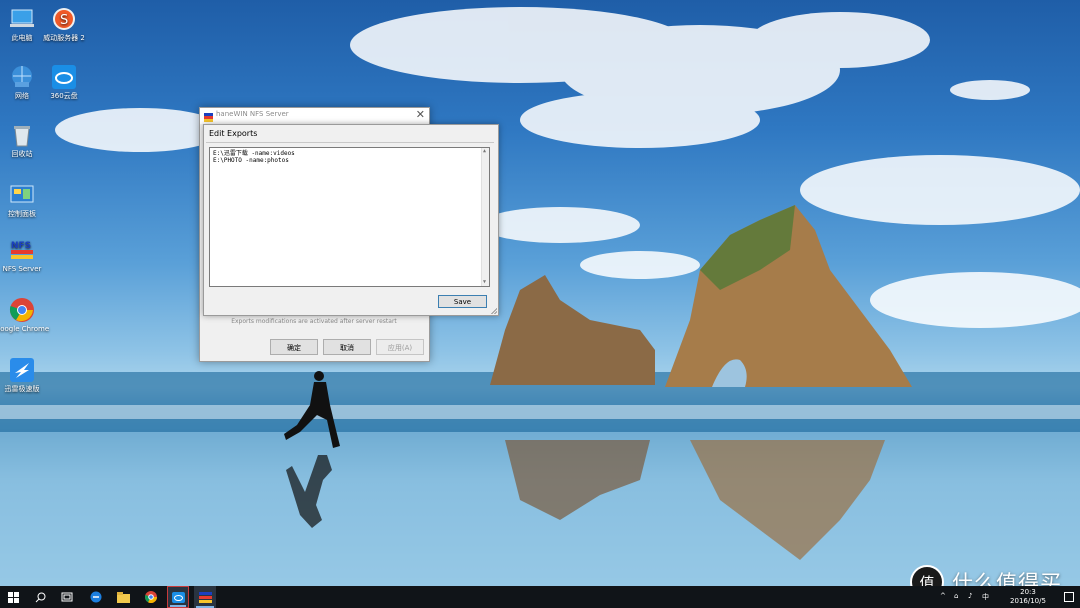 The image size is (1080, 608). What do you see at coordinates (252, 114) in the screenshot?
I see `window-title: haneWIN NFS Server` at bounding box center [252, 114].